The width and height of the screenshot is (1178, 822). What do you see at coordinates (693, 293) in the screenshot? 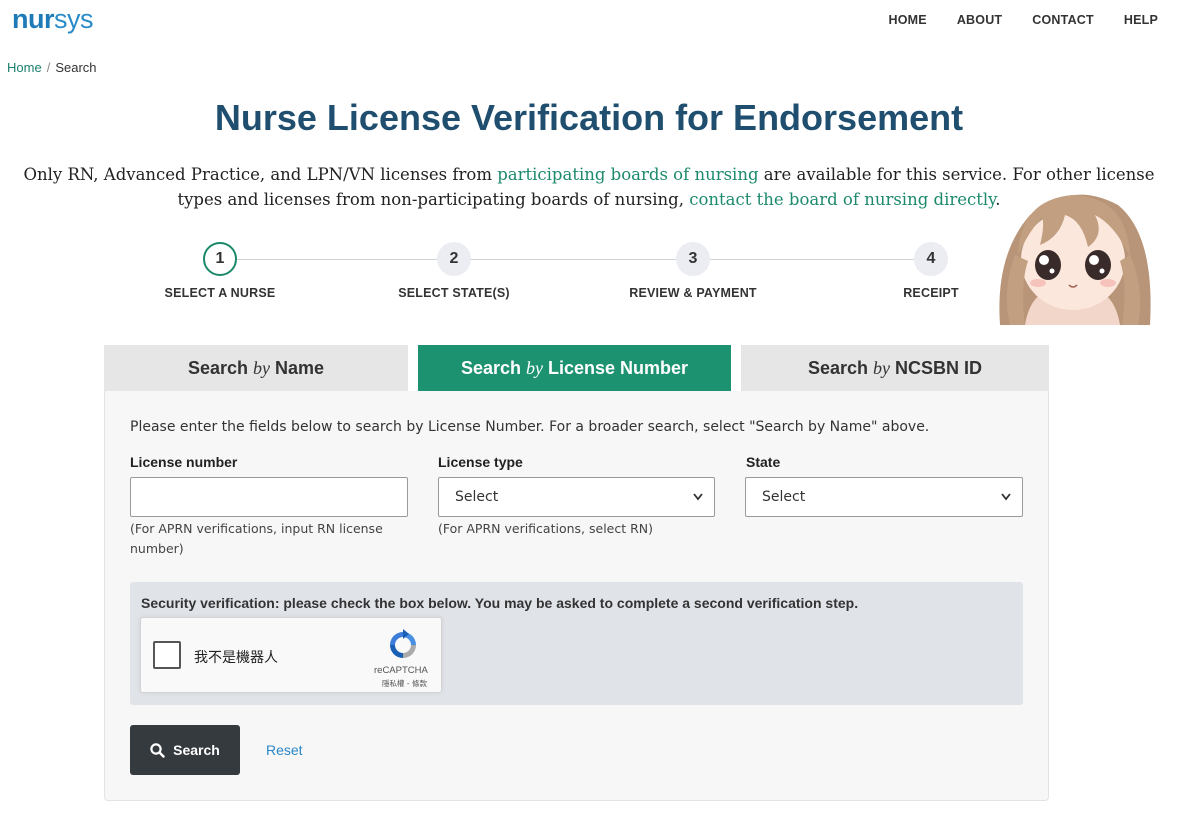
I see `step-label: REVIEW & PAYMENT` at bounding box center [693, 293].